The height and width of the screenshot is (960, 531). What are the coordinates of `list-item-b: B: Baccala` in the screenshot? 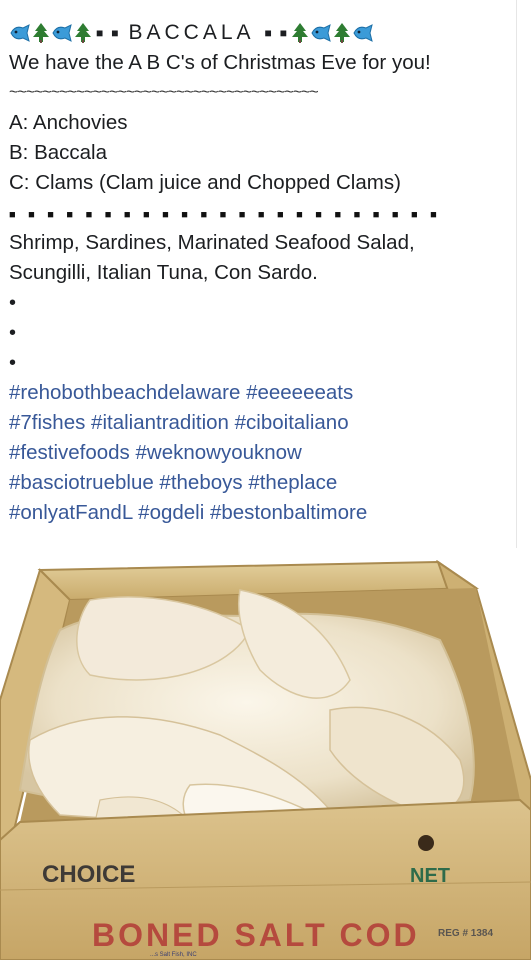 It's located at (58, 152).